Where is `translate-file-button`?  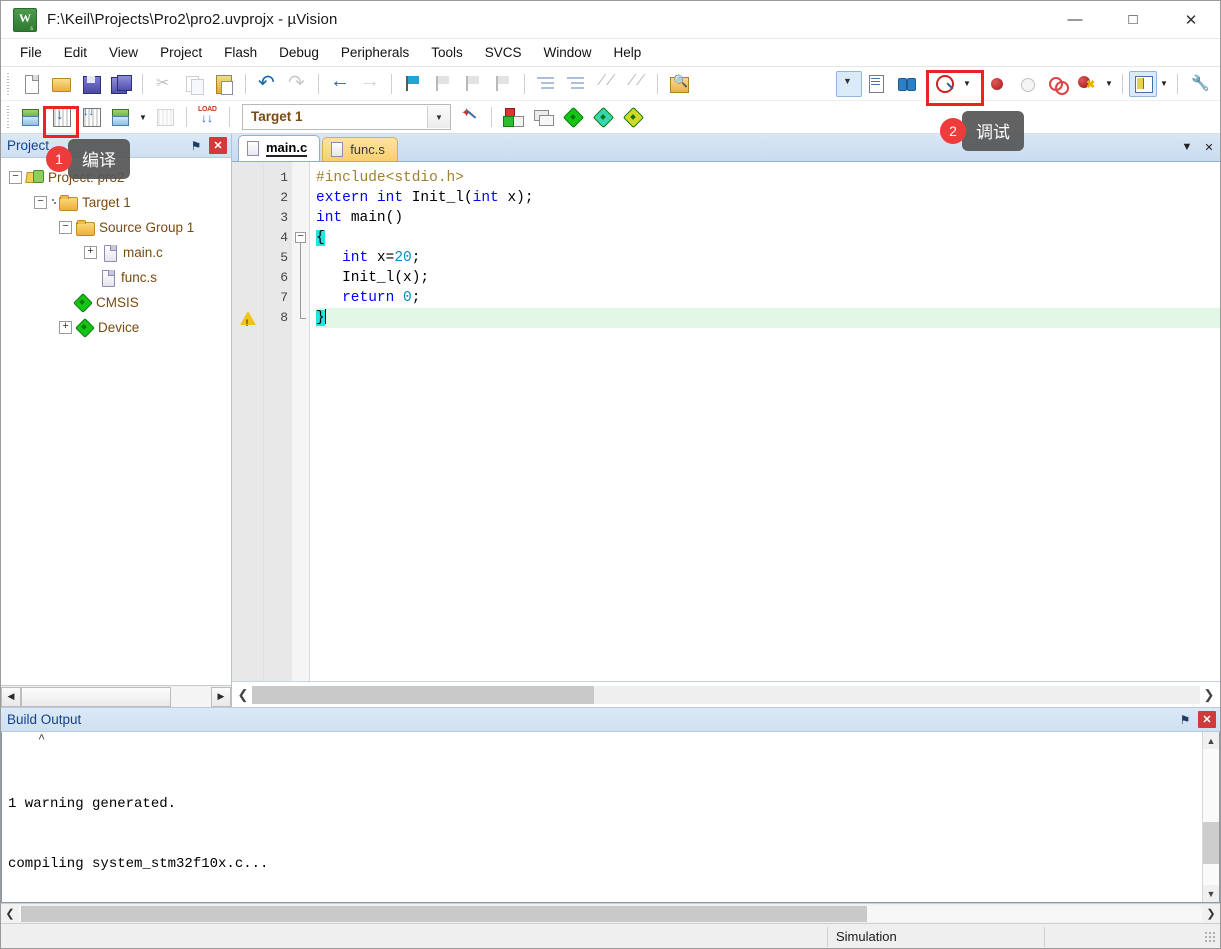 translate-file-button is located at coordinates (31, 117).